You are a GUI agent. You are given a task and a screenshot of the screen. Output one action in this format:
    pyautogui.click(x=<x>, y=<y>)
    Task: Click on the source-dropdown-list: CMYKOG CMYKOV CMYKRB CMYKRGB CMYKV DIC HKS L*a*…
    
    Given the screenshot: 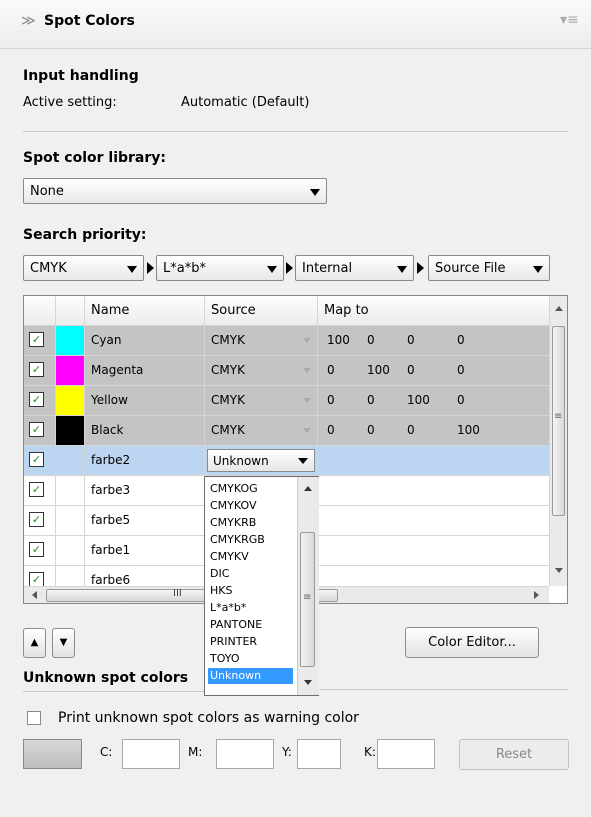 What is the action you would take?
    pyautogui.click(x=261, y=586)
    